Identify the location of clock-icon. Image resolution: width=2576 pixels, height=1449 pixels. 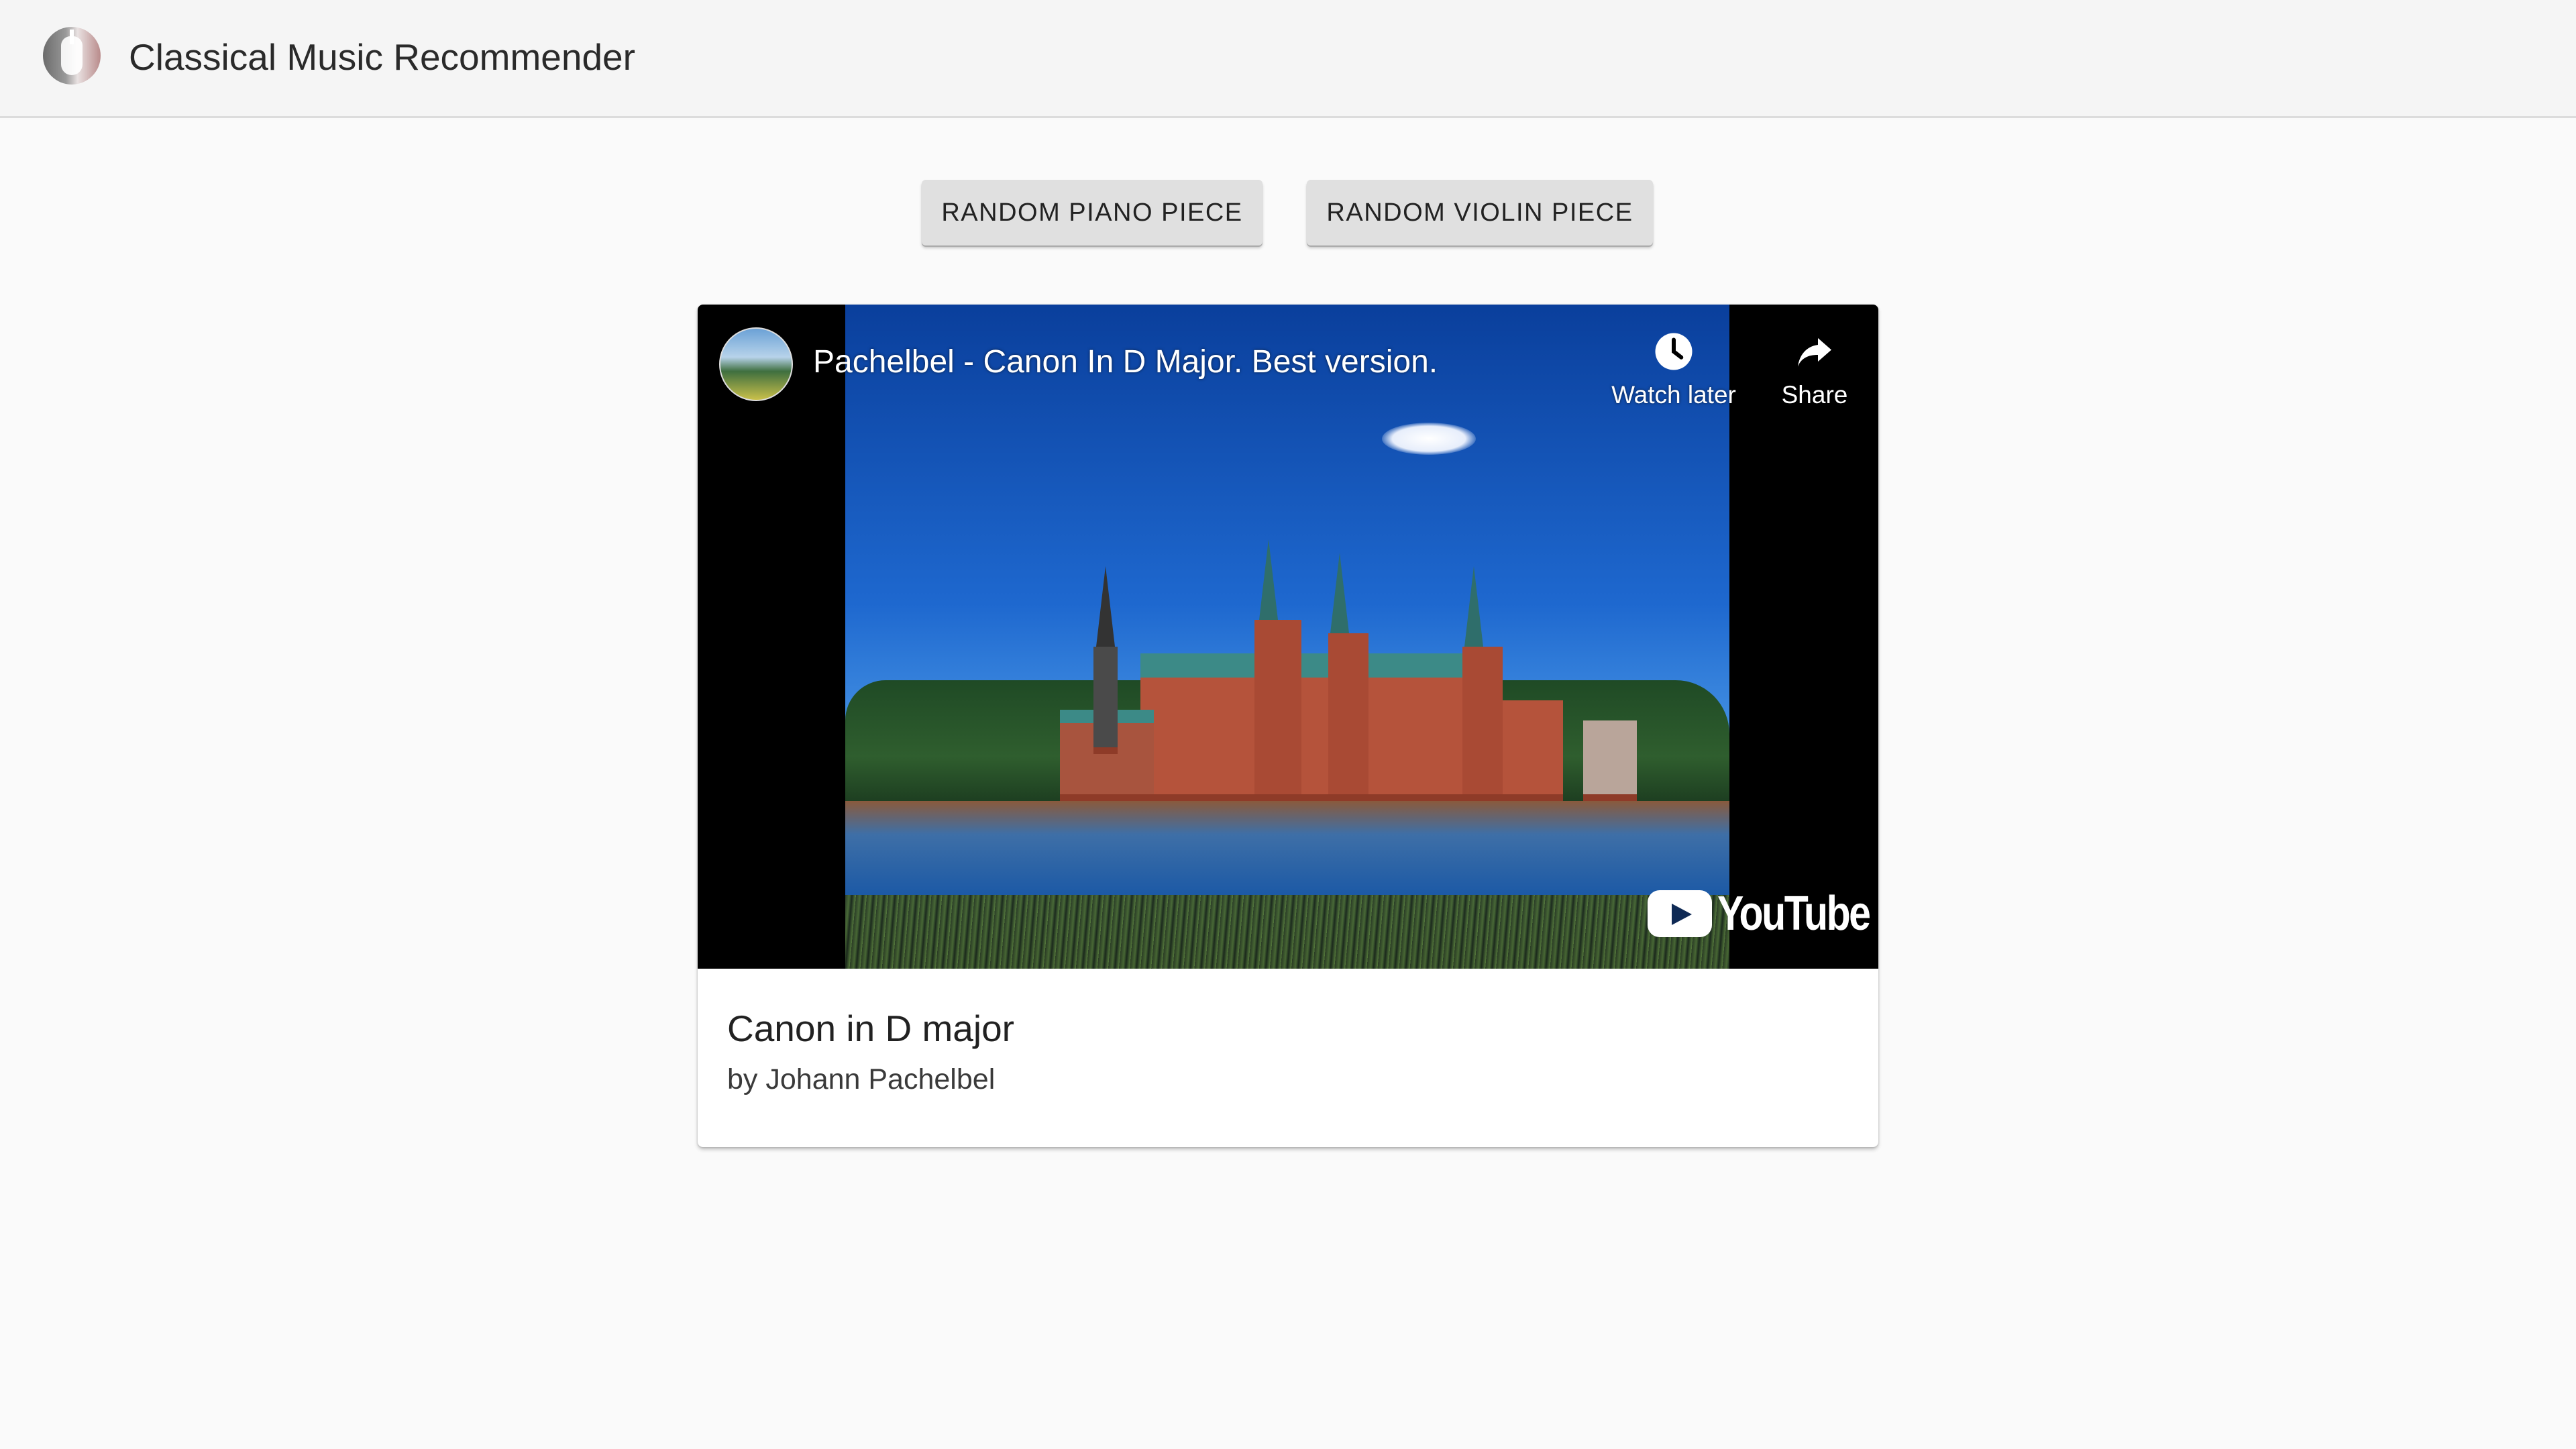
(1674, 351).